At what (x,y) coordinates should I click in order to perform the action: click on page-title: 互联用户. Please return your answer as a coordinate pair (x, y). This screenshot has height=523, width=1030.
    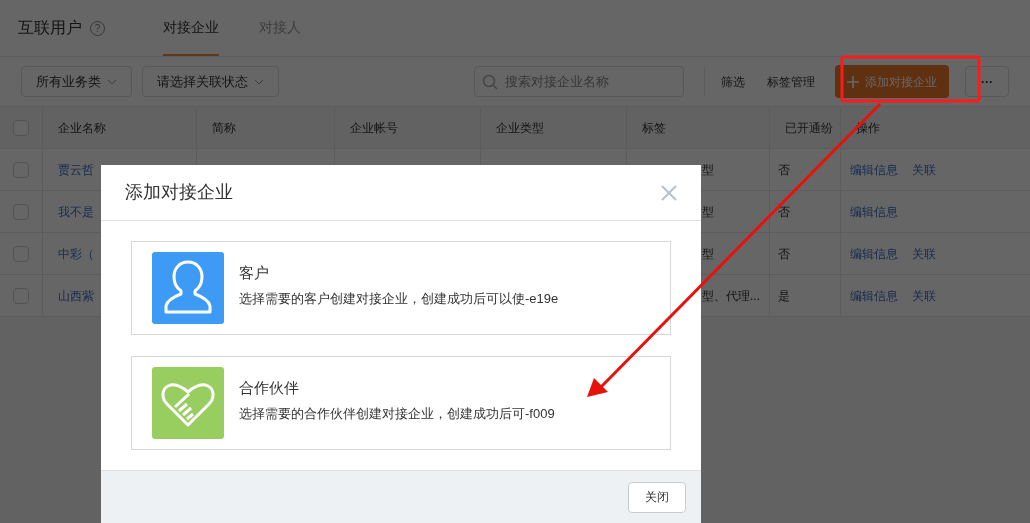
    Looking at the image, I should click on (50, 28).